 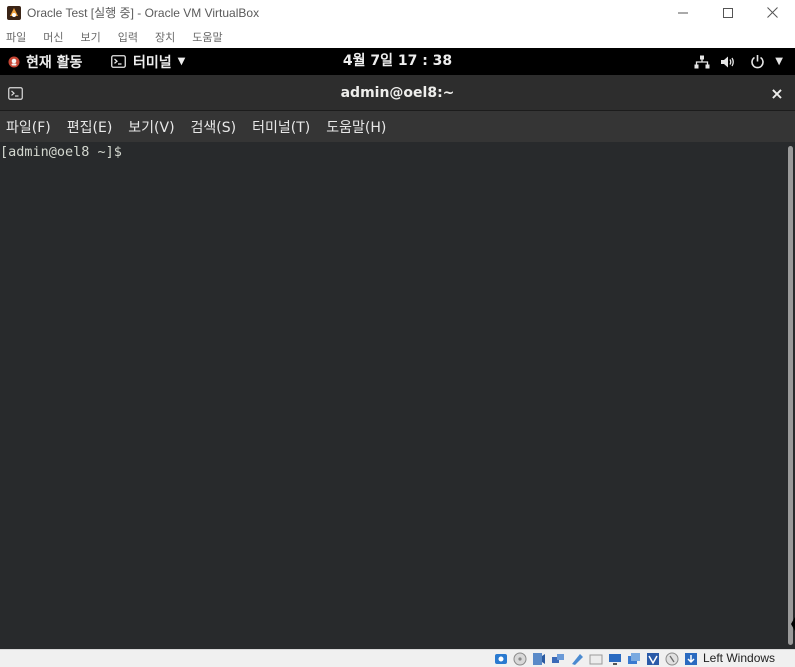 What do you see at coordinates (53, 37) in the screenshot?
I see `host-menu-machine: 머신` at bounding box center [53, 37].